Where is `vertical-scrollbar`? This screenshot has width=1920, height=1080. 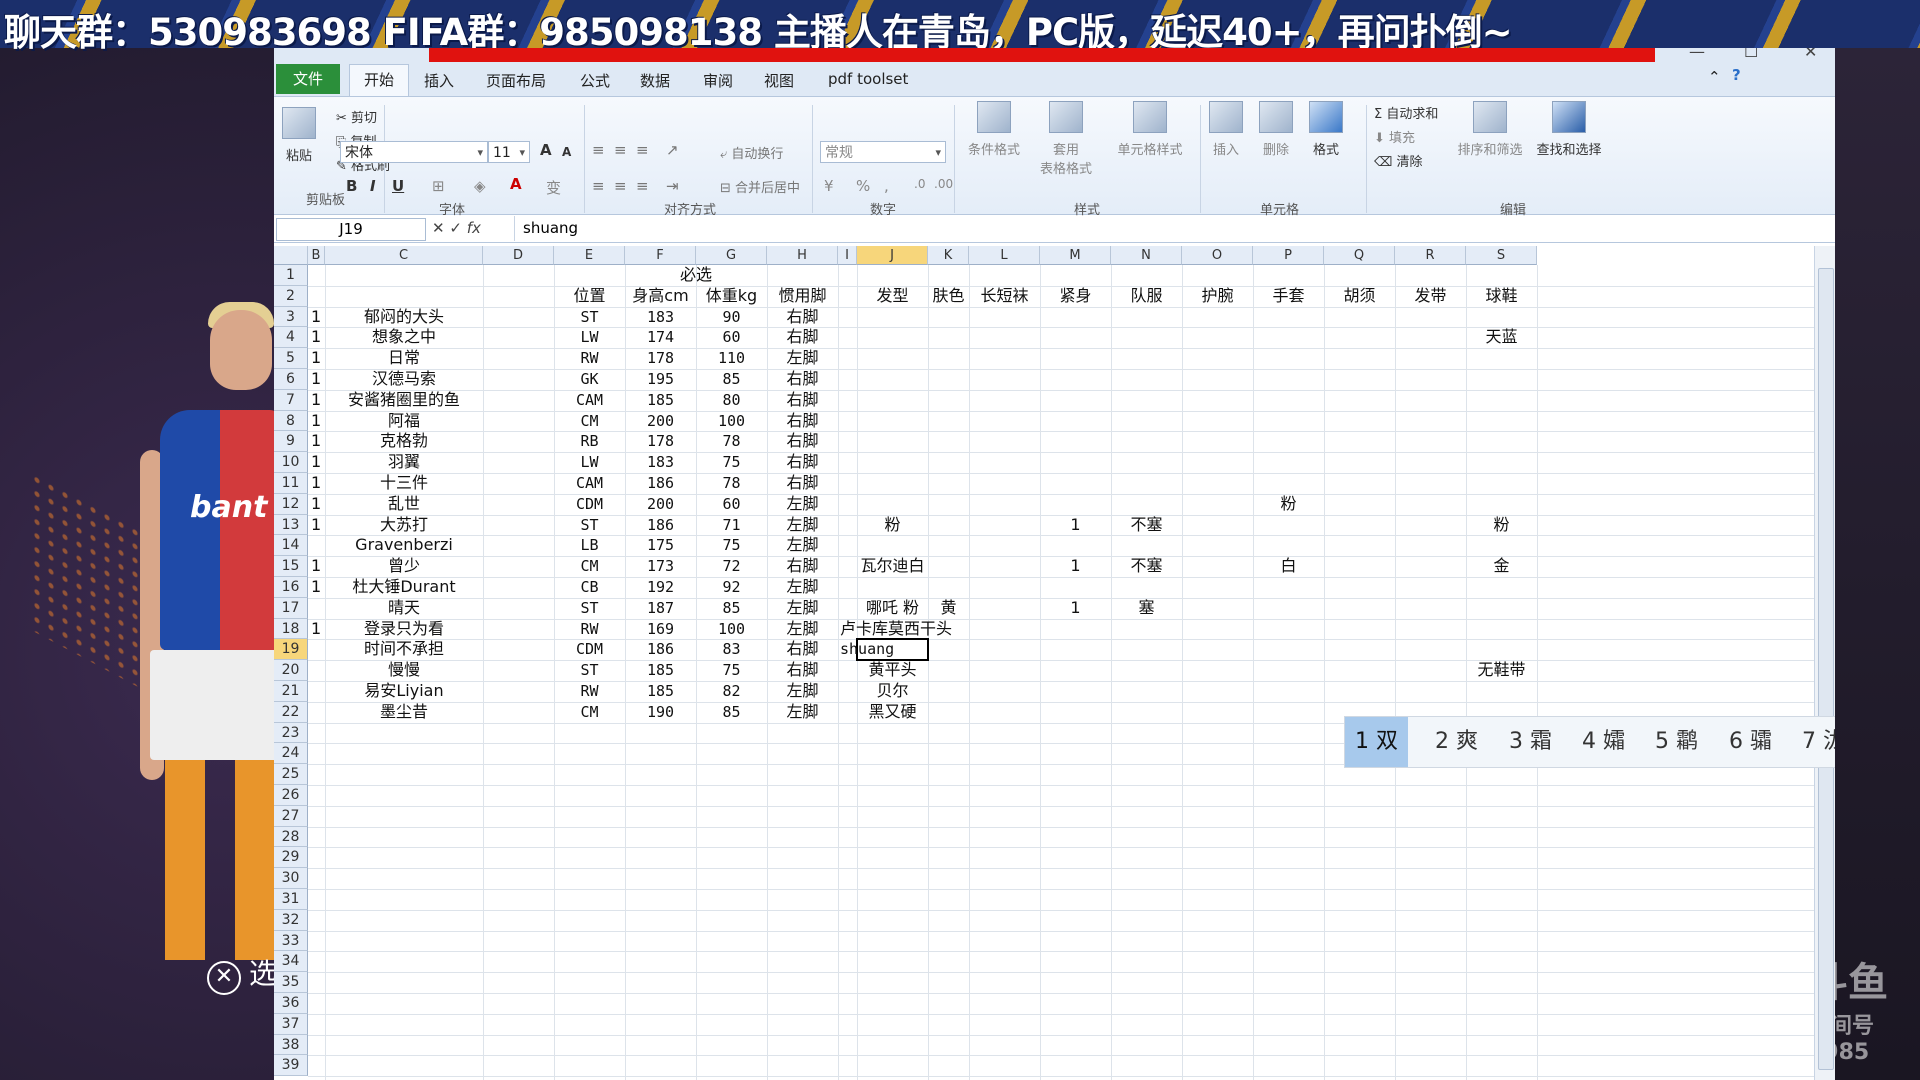 vertical-scrollbar is located at coordinates (1824, 663).